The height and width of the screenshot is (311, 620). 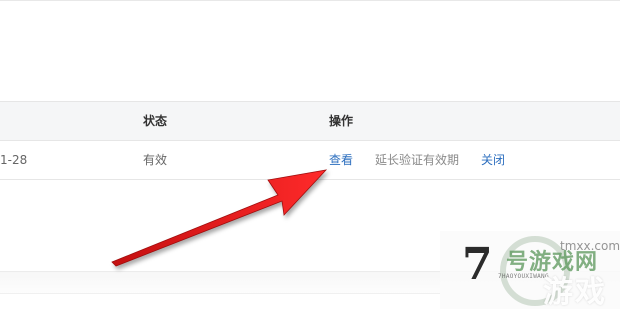 I want to click on watermark-domain: tmxx.com, so click(x=590, y=246).